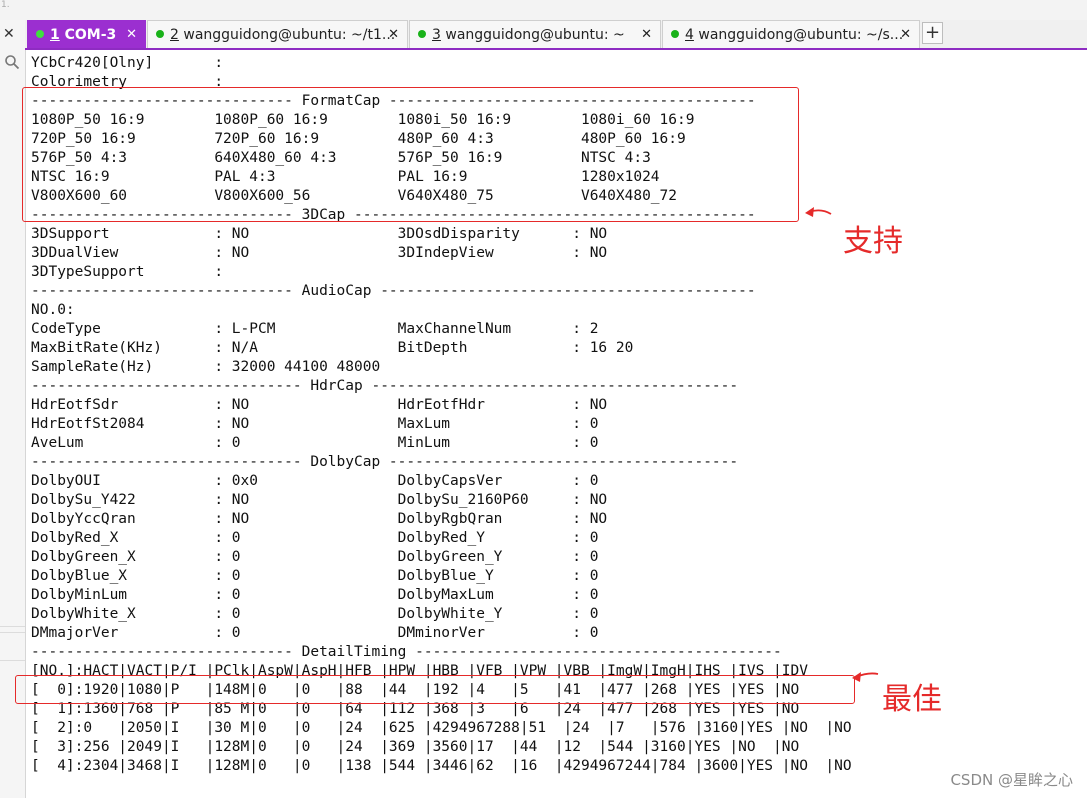 Image resolution: width=1087 pixels, height=798 pixels. I want to click on corner-mark: 1., so click(5, 5).